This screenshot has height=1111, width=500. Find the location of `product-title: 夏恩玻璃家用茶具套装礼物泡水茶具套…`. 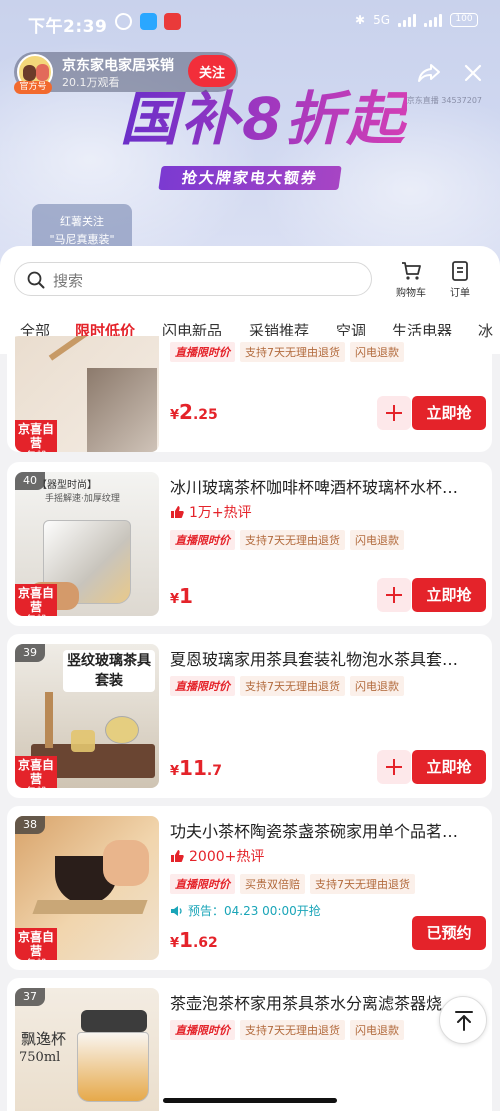

product-title: 夏恩玻璃家用茶具套装礼物泡水茶具套… is located at coordinates (327, 658).